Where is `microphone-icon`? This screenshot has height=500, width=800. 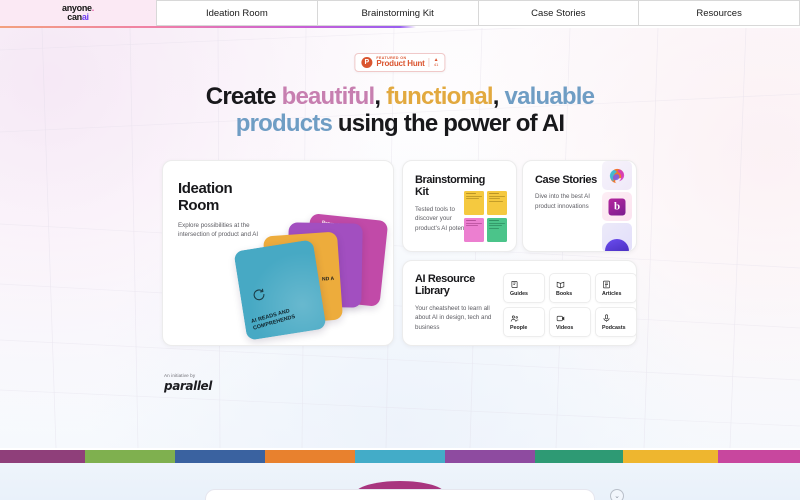
microphone-icon is located at coordinates (606, 317).